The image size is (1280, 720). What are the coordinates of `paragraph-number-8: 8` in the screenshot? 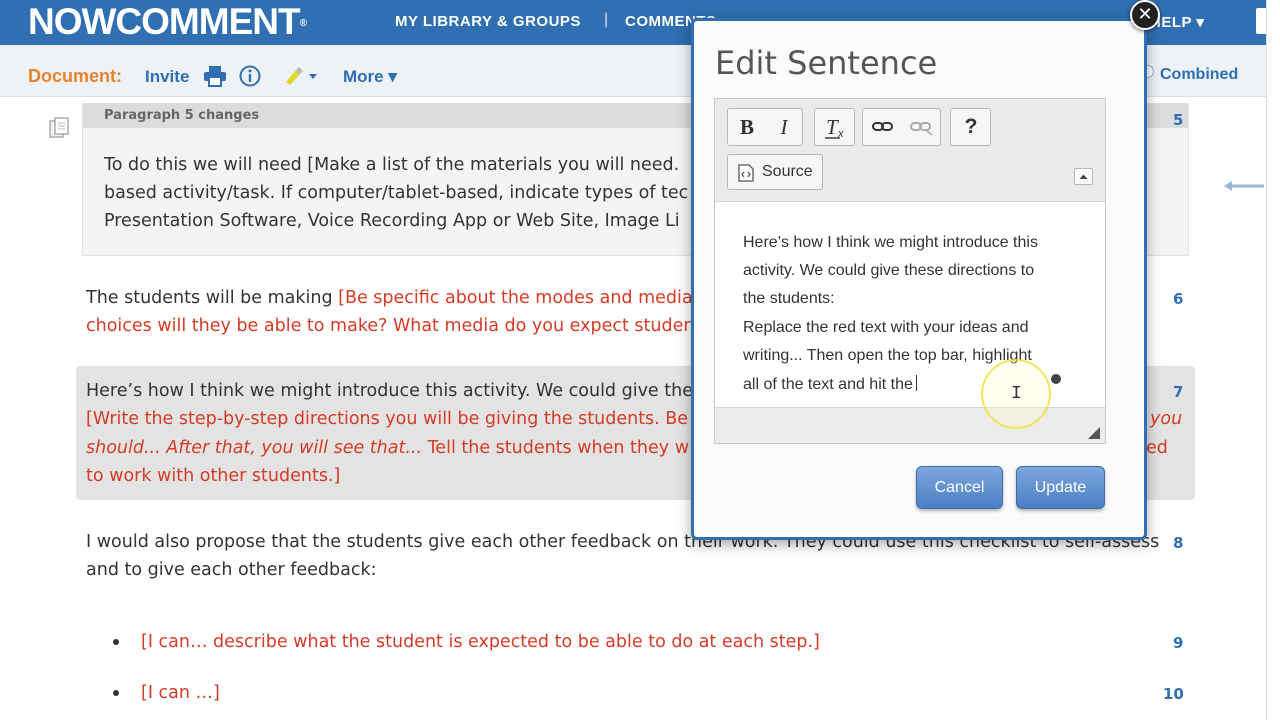 It's located at (1178, 543).